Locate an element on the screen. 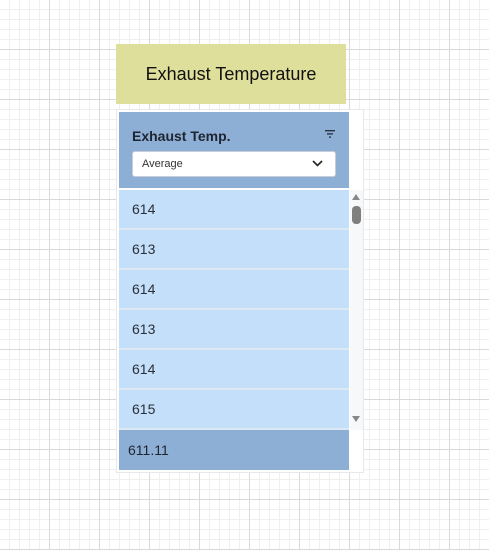  chevron-down-icon is located at coordinates (317, 163).